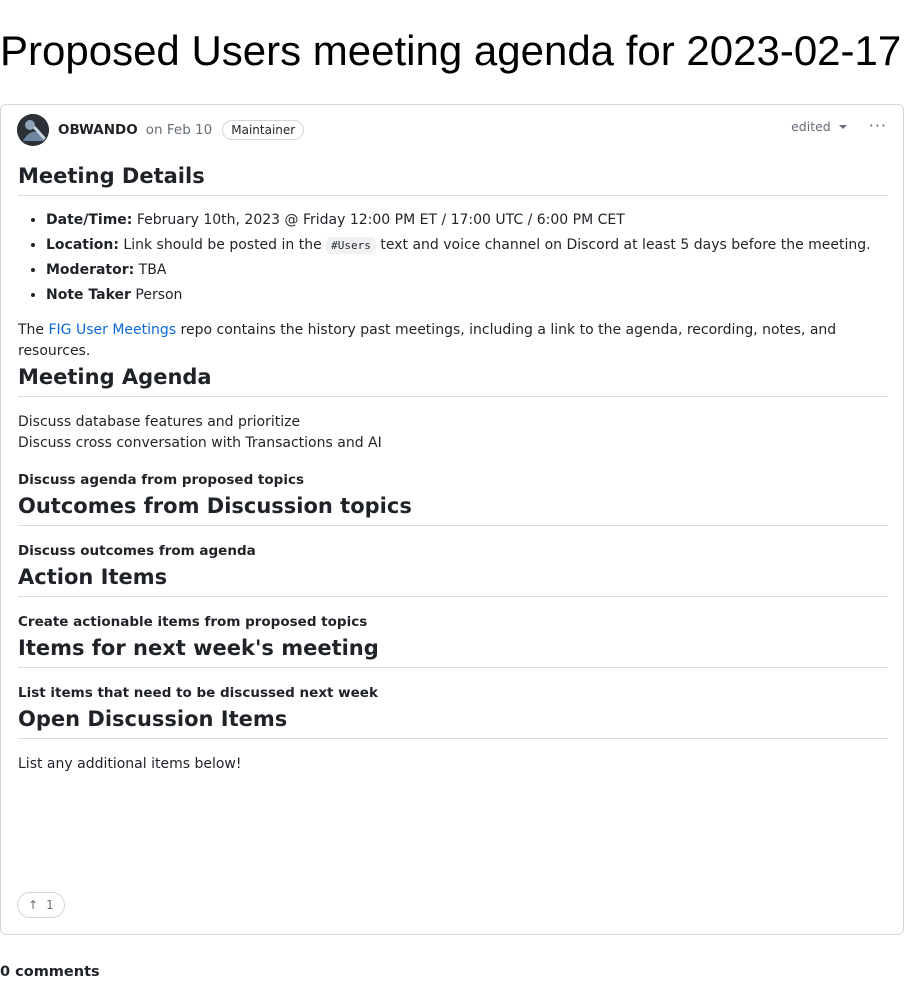  Describe the element at coordinates (156, 295) in the screenshot. I see `list-item-text: Person` at that location.